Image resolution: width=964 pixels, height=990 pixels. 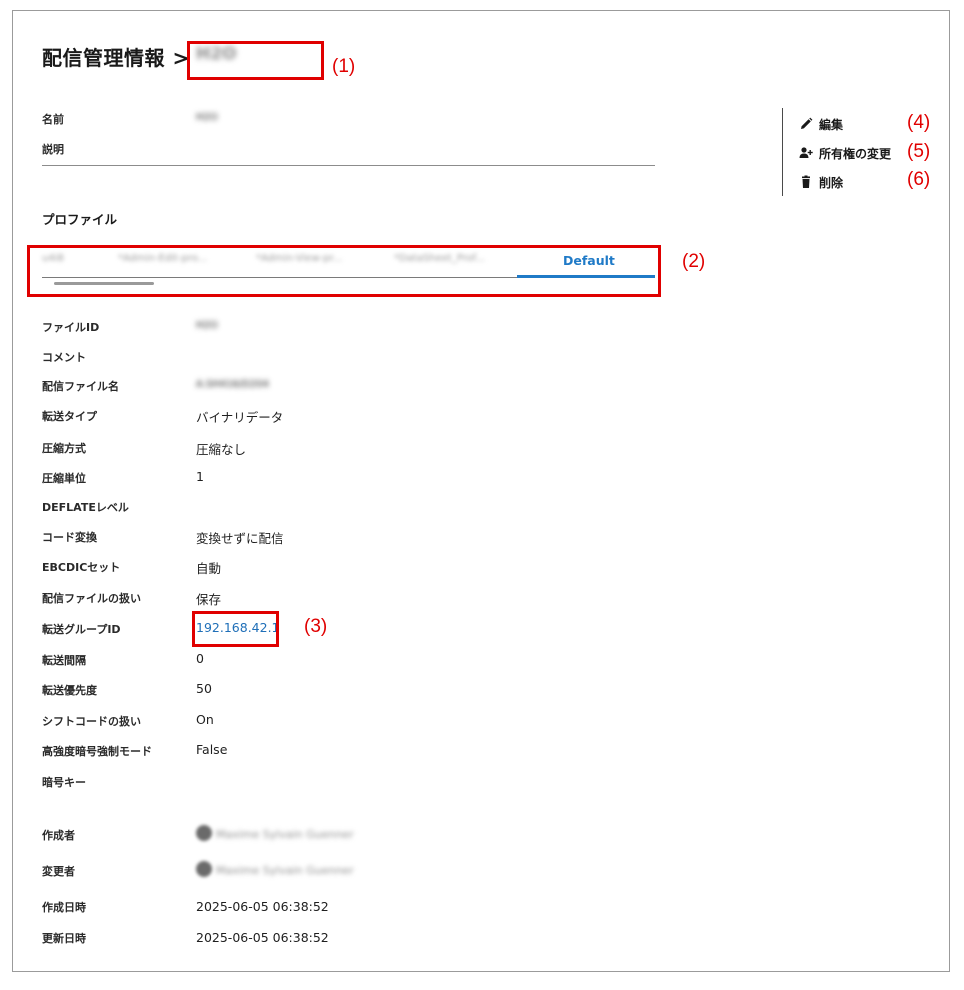 I want to click on updated-at-label: 更新日時, so click(x=64, y=938).